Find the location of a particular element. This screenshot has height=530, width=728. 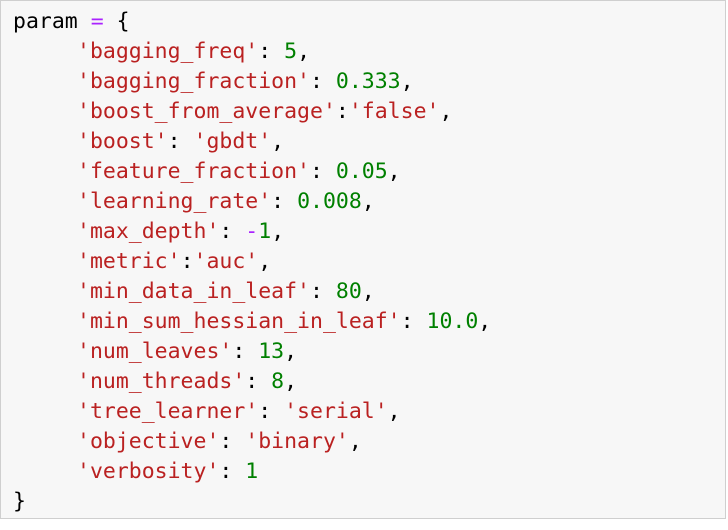

dict-value: 5 is located at coordinates (291, 51).